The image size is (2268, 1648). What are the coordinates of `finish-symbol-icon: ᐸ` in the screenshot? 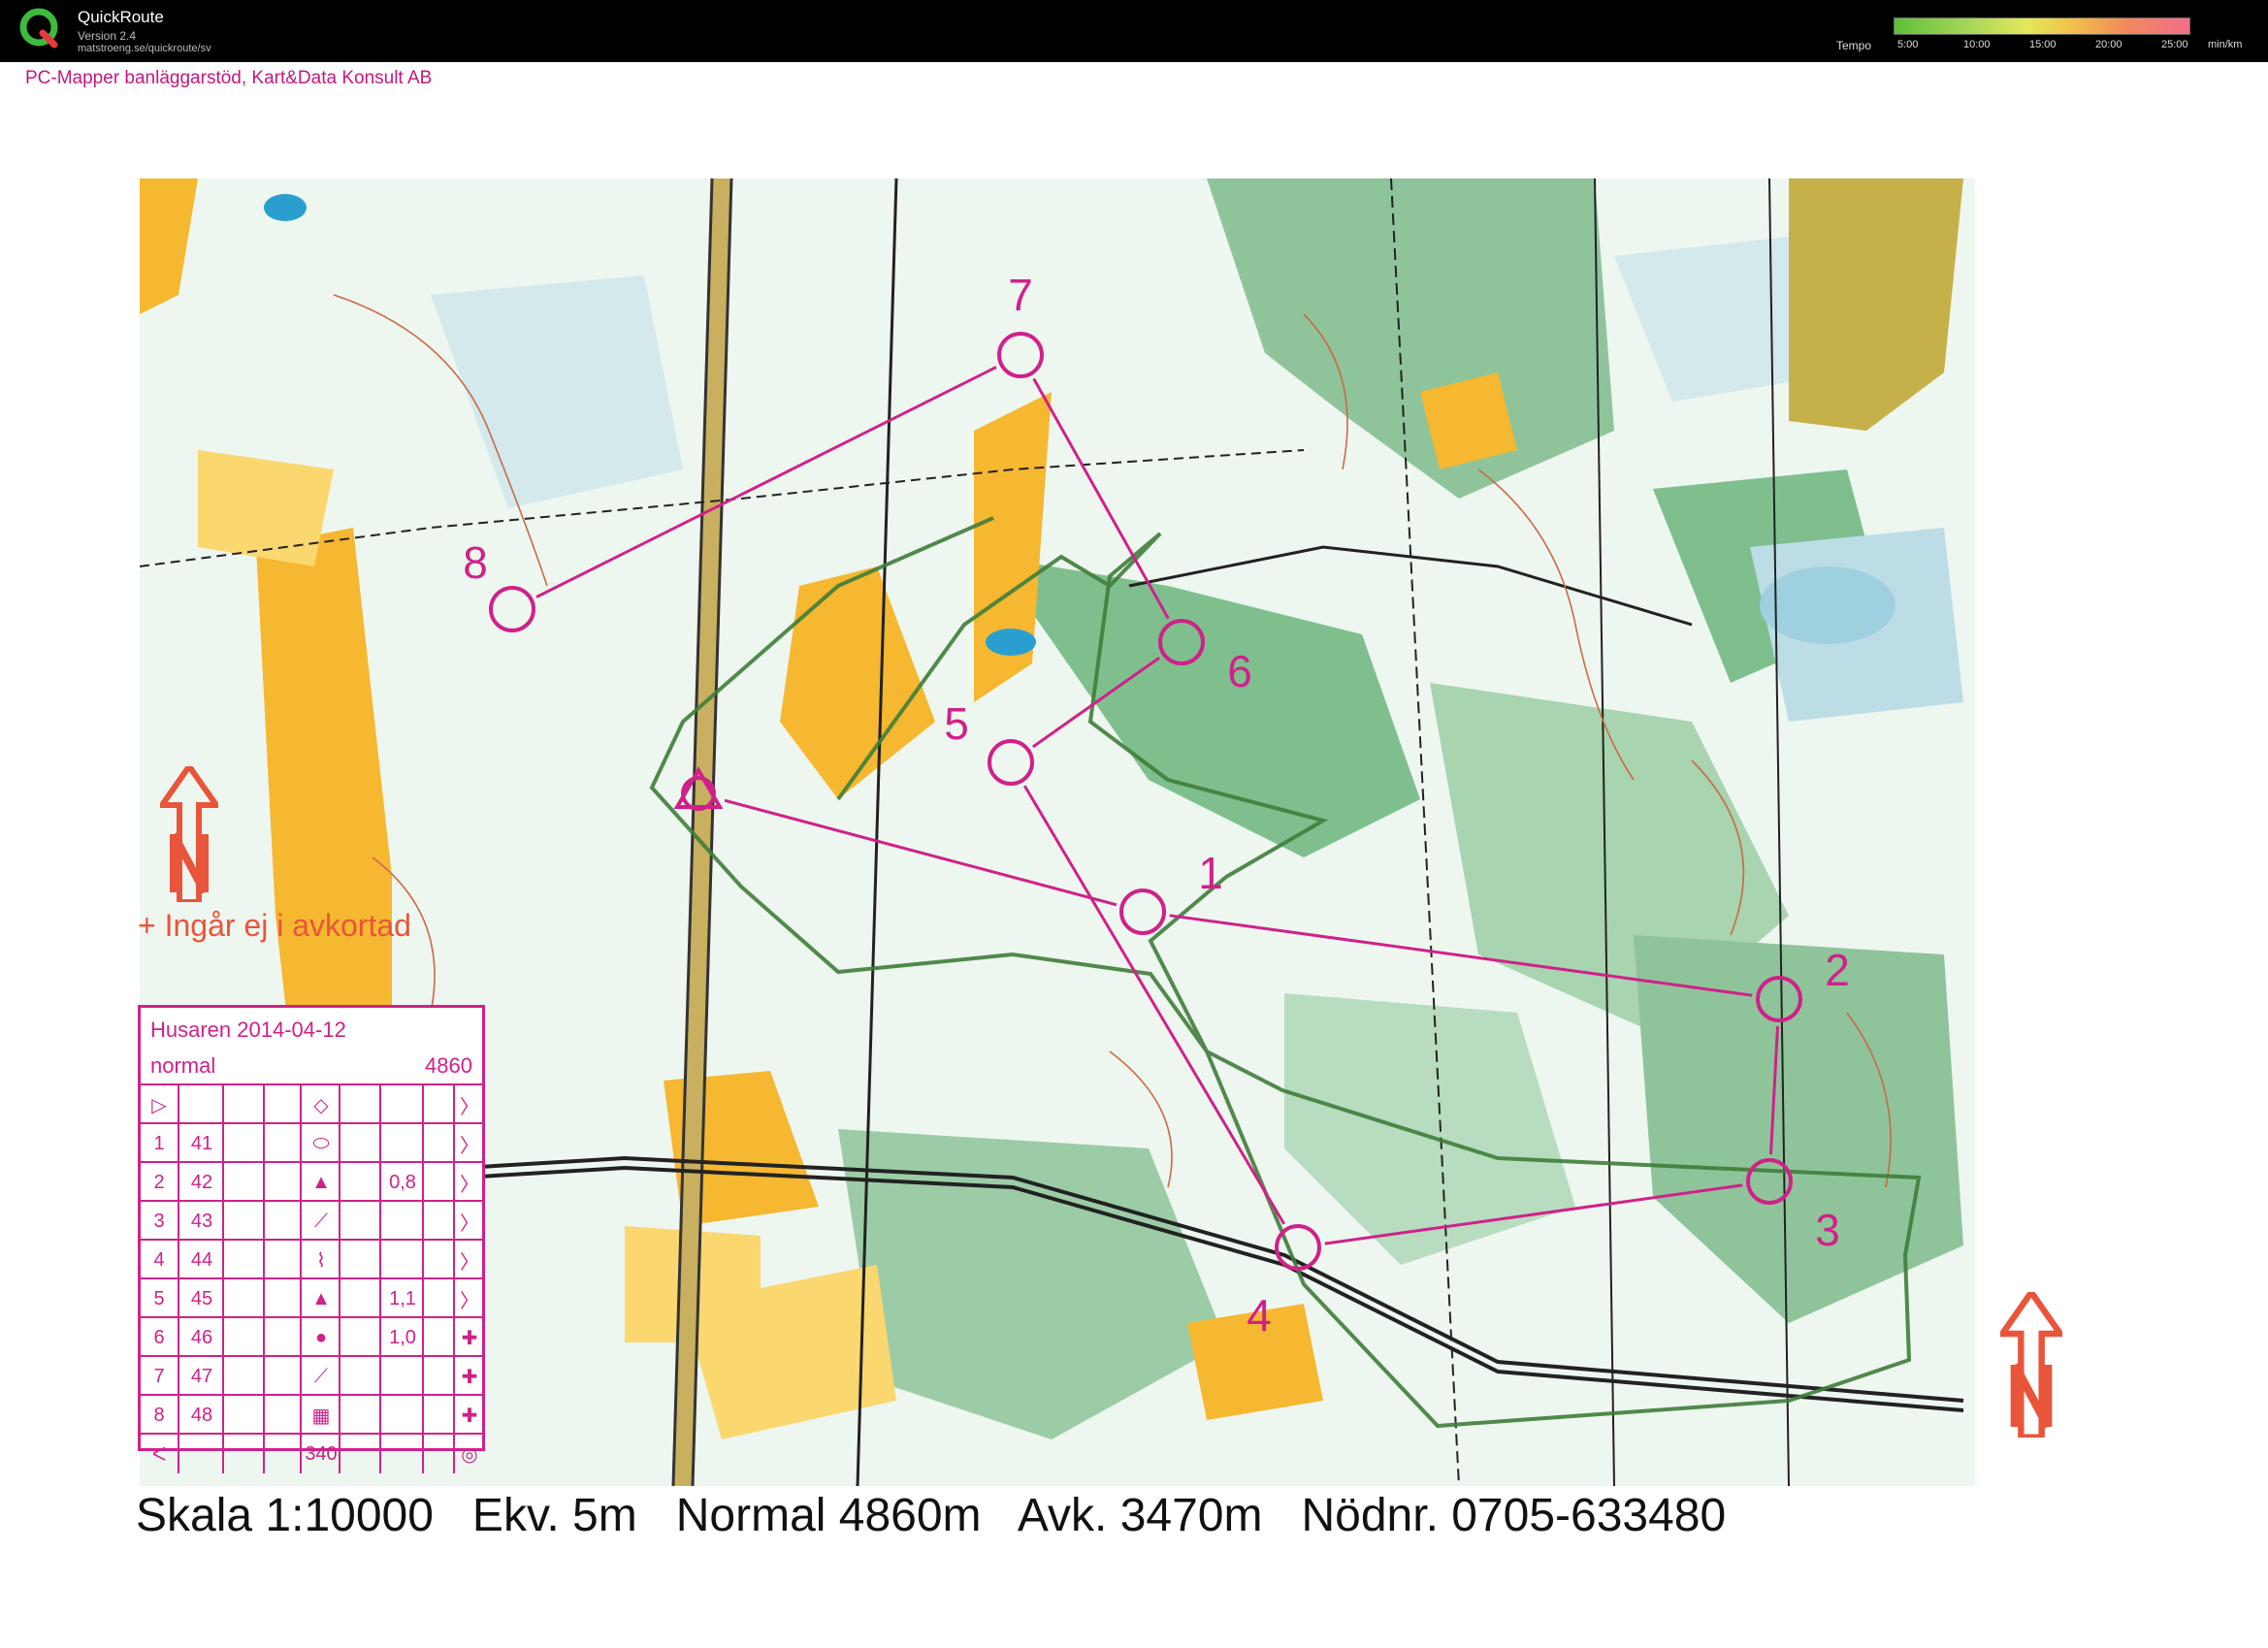 It's located at (159, 1454).